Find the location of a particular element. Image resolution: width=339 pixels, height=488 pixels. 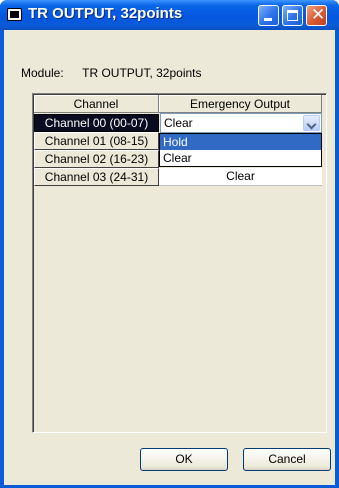

title-bar: TR OUTPUT, 32points ✕ is located at coordinates (169, 15).